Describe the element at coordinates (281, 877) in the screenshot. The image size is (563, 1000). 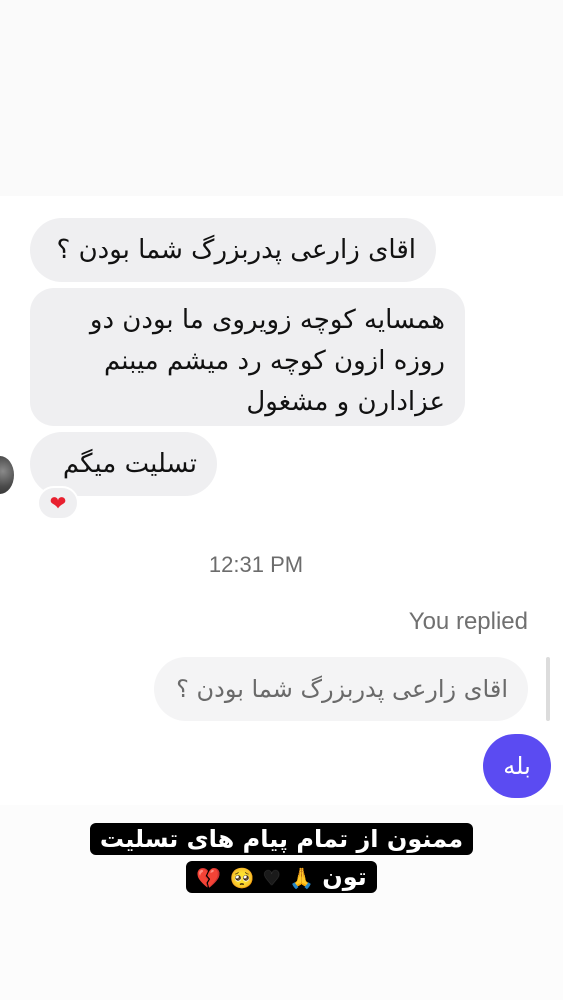
I see `story-caption-line-2: تون 🙏 ♥ 🥺 💔` at that location.